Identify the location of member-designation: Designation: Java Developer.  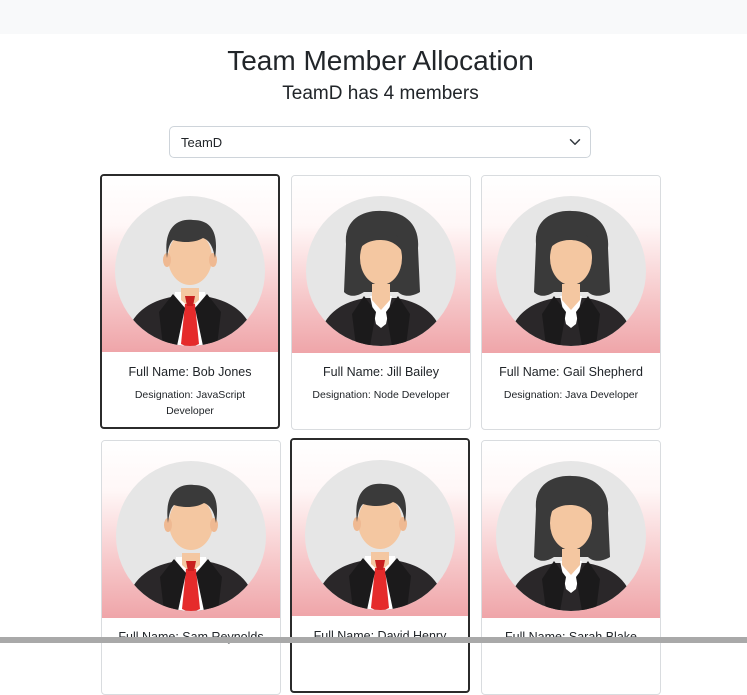
(571, 395).